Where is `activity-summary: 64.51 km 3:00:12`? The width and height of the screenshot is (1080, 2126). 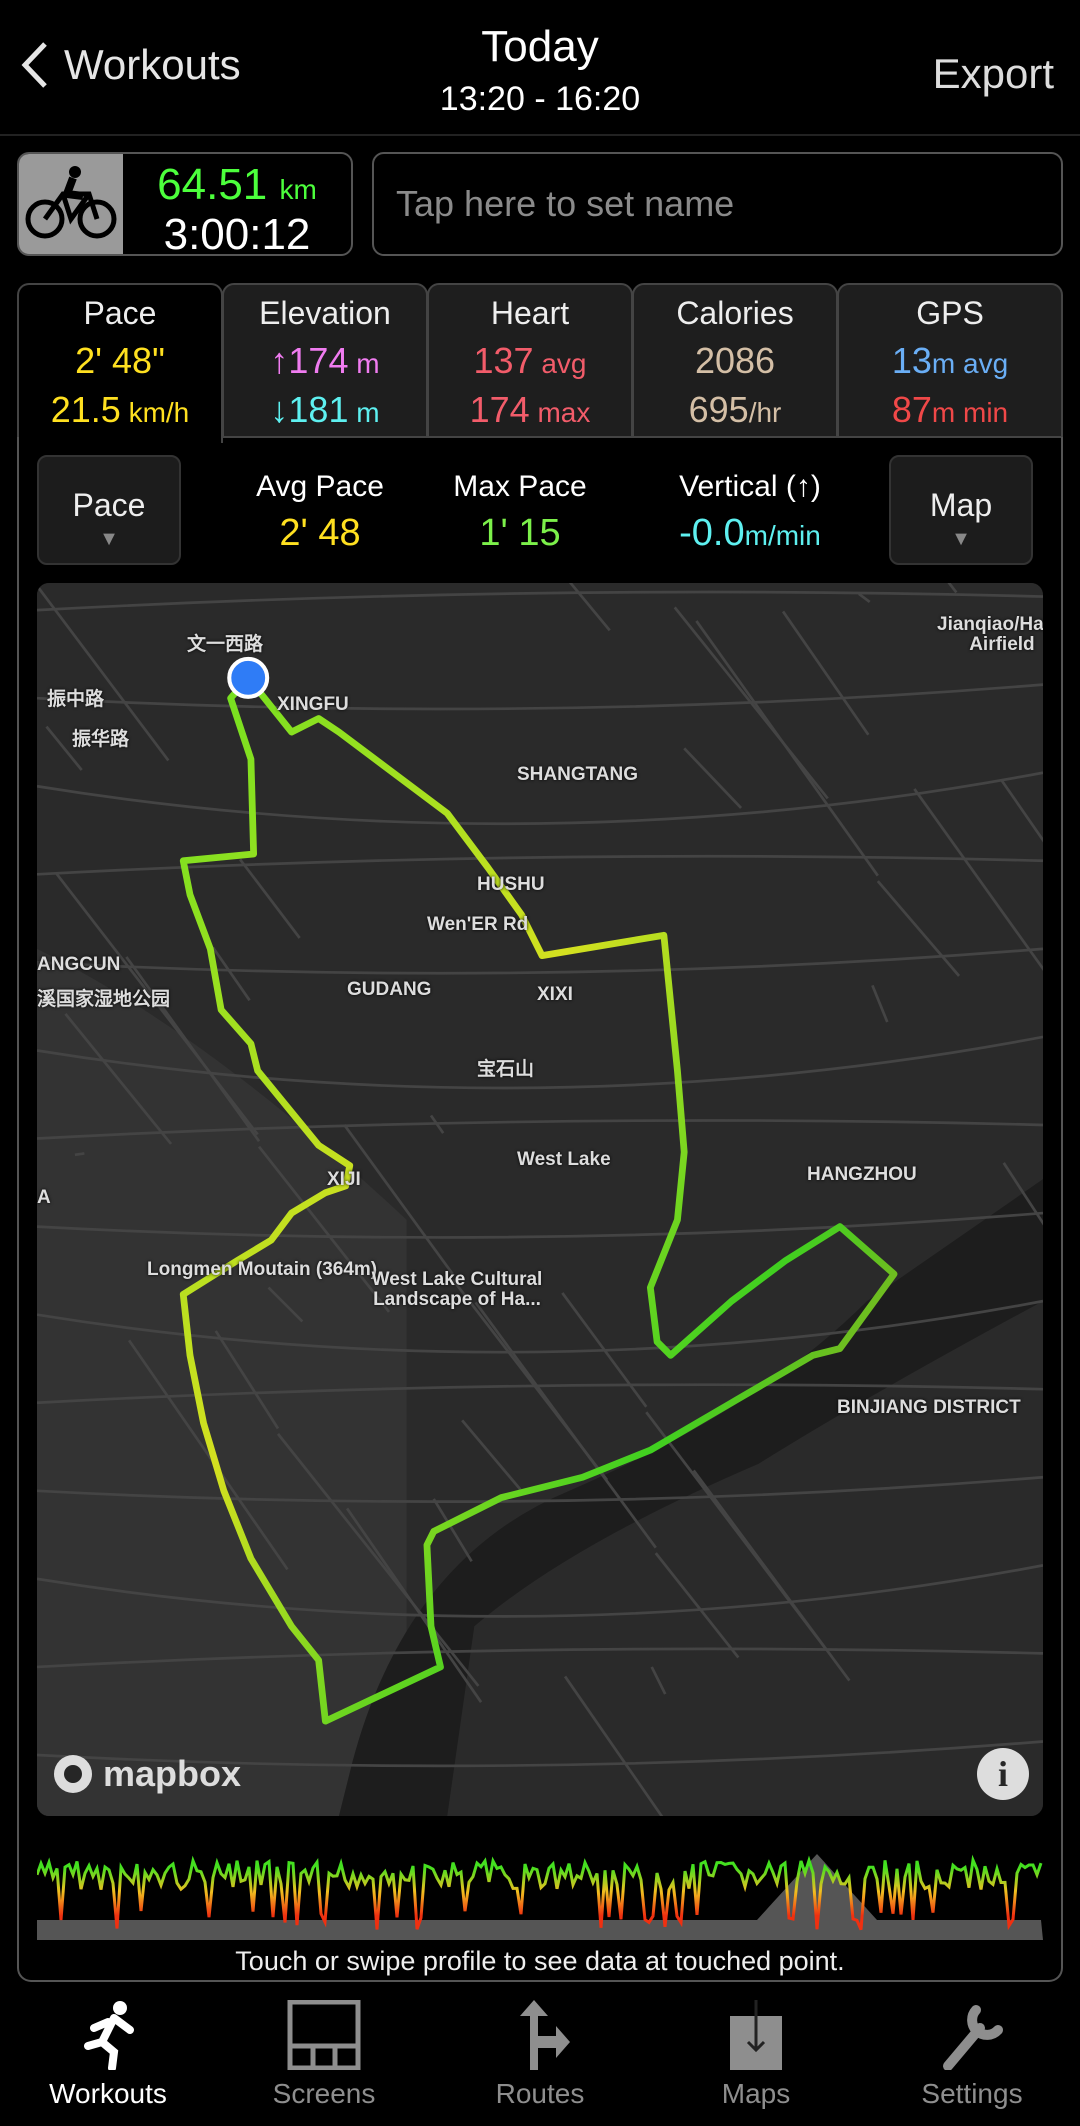
activity-summary: 64.51 km 3:00:12 is located at coordinates (185, 204).